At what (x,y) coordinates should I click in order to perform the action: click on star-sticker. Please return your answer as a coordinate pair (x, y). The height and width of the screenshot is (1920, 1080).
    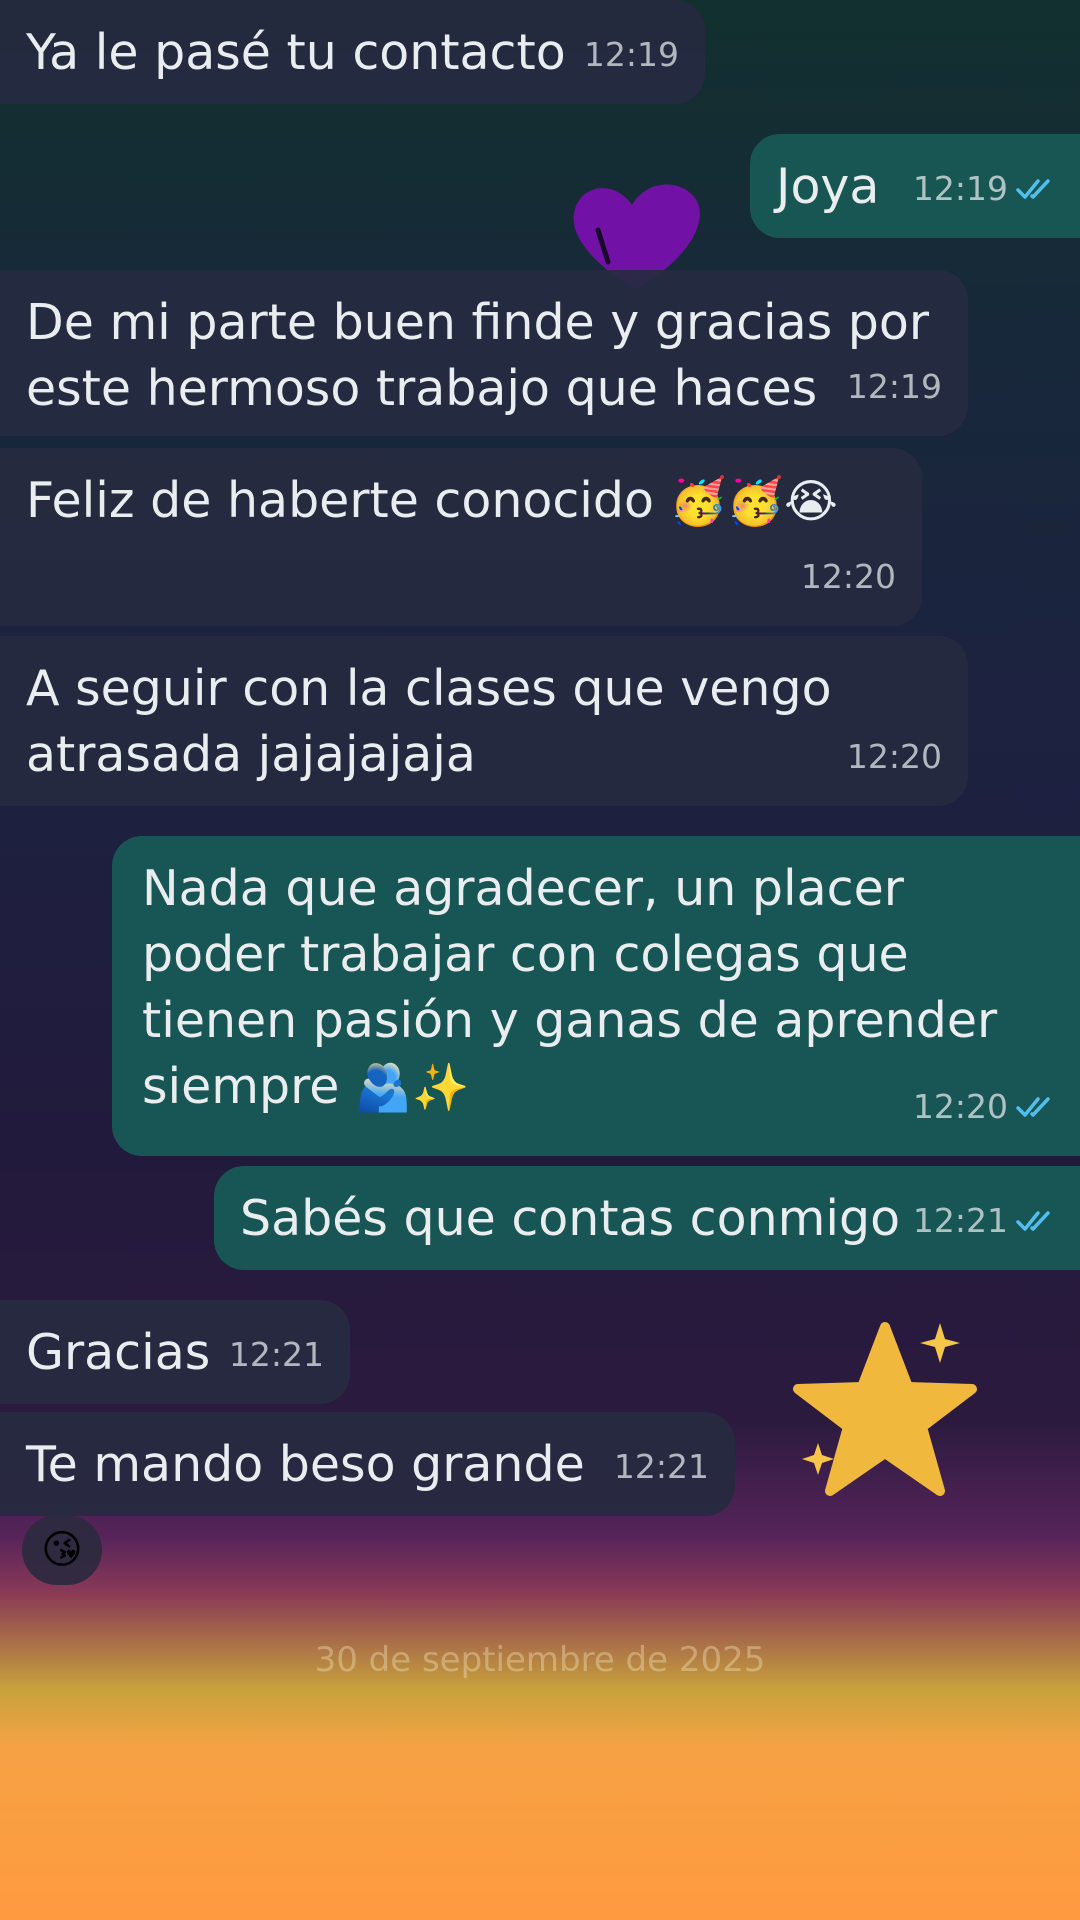
    Looking at the image, I should click on (885, 1409).